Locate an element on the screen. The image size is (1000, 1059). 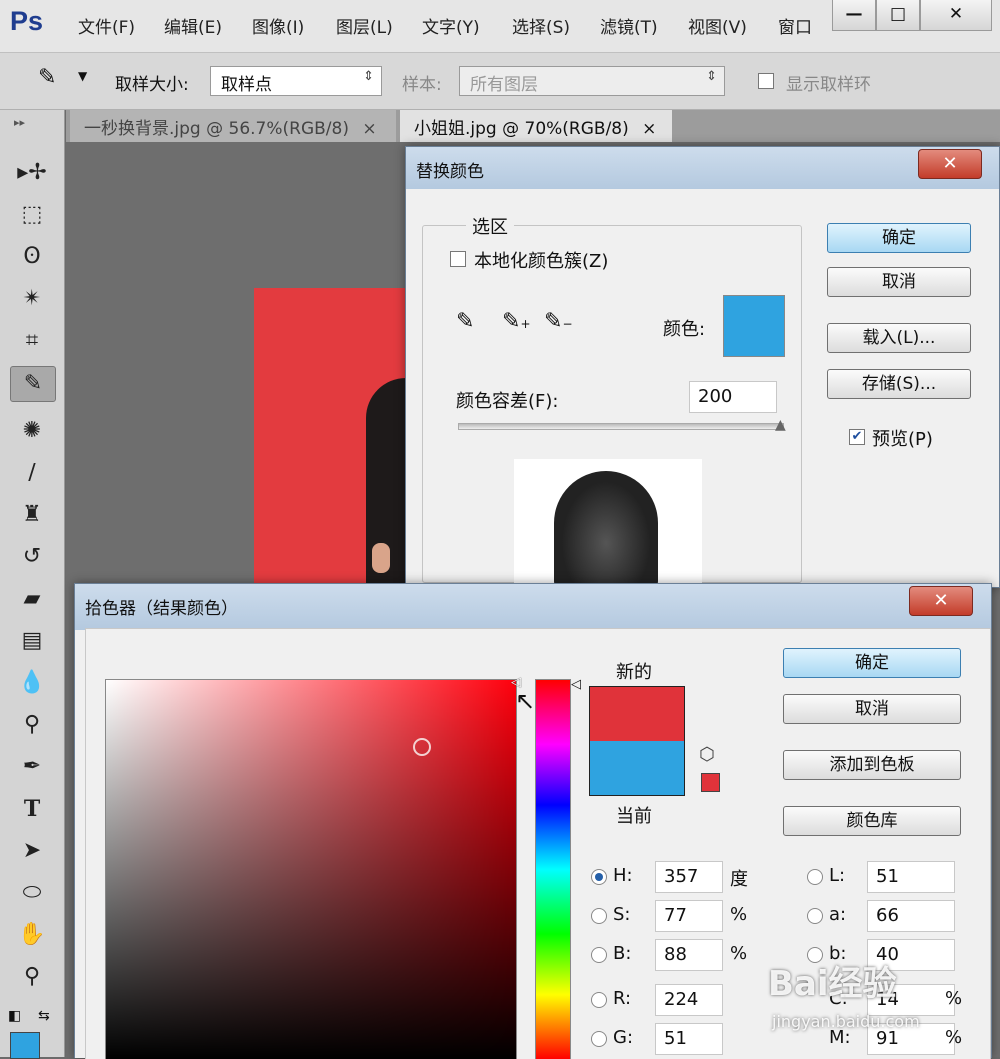
menu-view: 视图(V) is located at coordinates (717, 25).